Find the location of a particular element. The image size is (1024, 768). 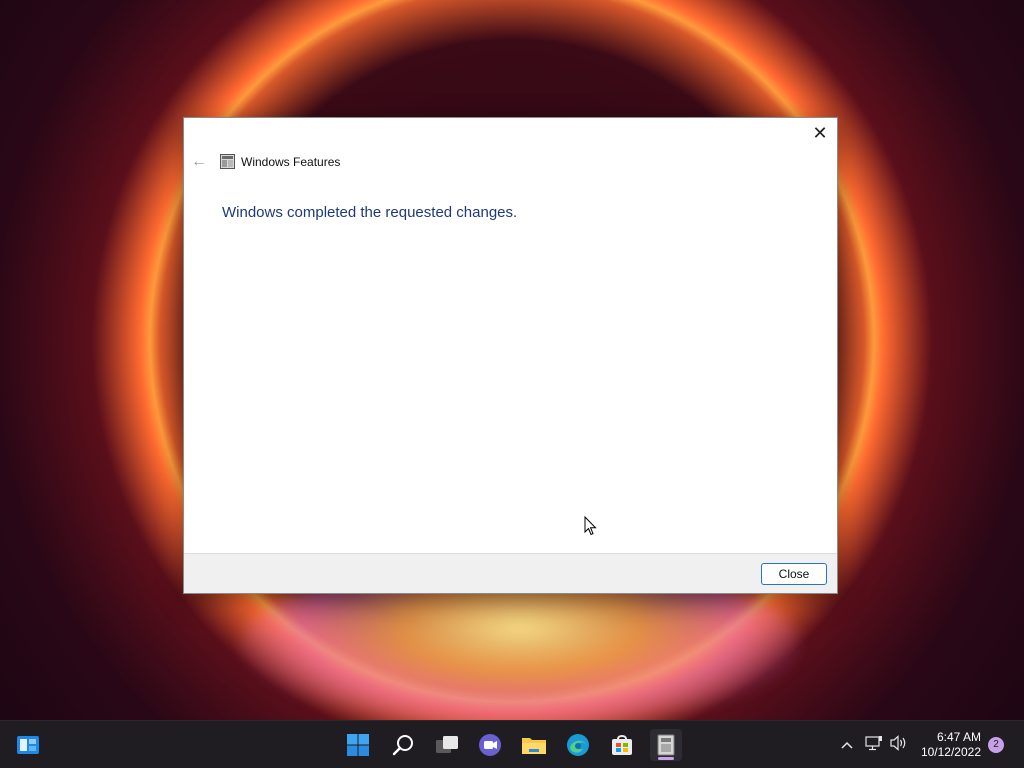

taskbar: 6:47 AM 10/12/2022 2 is located at coordinates (512, 744).